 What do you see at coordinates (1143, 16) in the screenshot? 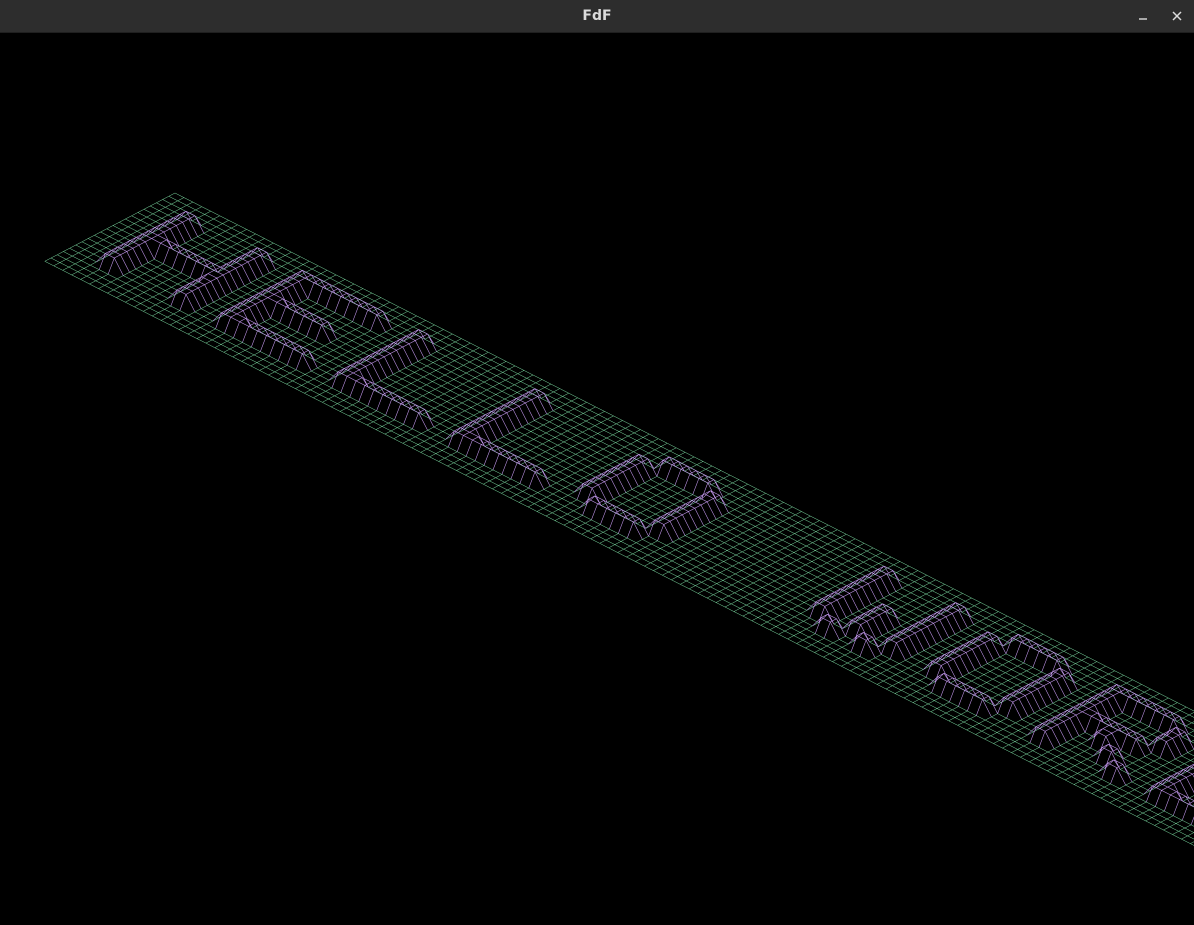
I see `minimize-button` at bounding box center [1143, 16].